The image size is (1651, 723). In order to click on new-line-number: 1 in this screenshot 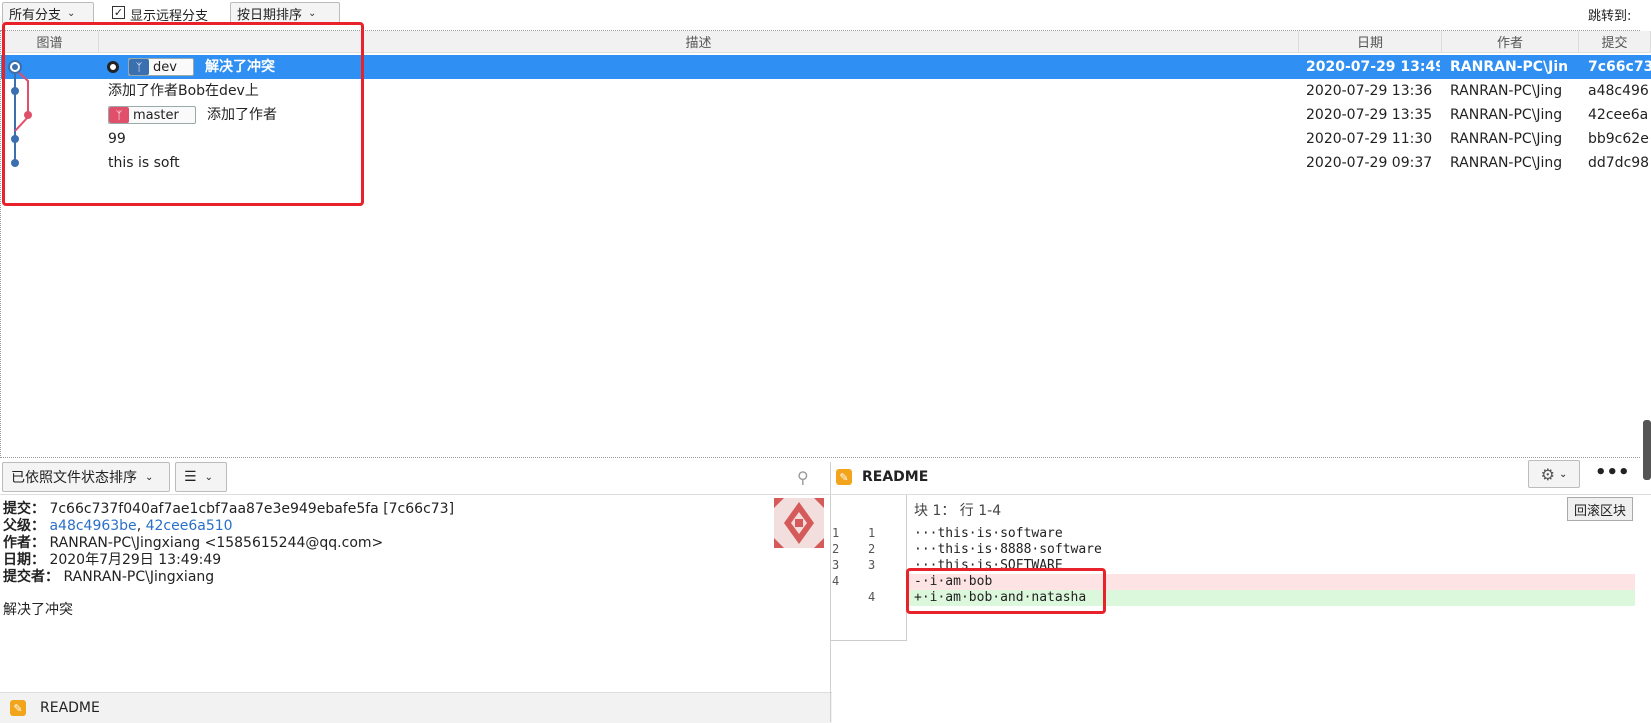, I will do `click(872, 533)`.